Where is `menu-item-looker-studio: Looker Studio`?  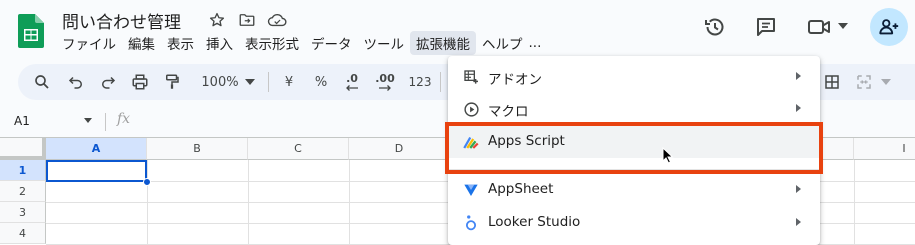
menu-item-looker-studio: Looker Studio is located at coordinates (634, 223).